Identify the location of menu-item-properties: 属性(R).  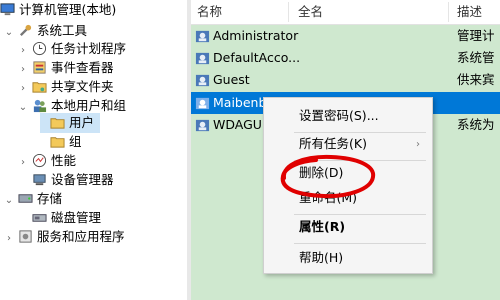
(322, 227).